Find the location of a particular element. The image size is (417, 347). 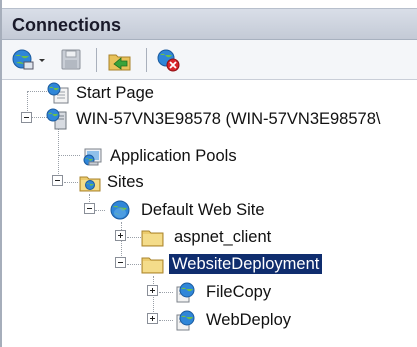

pane-header: Connections is located at coordinates (209, 24).